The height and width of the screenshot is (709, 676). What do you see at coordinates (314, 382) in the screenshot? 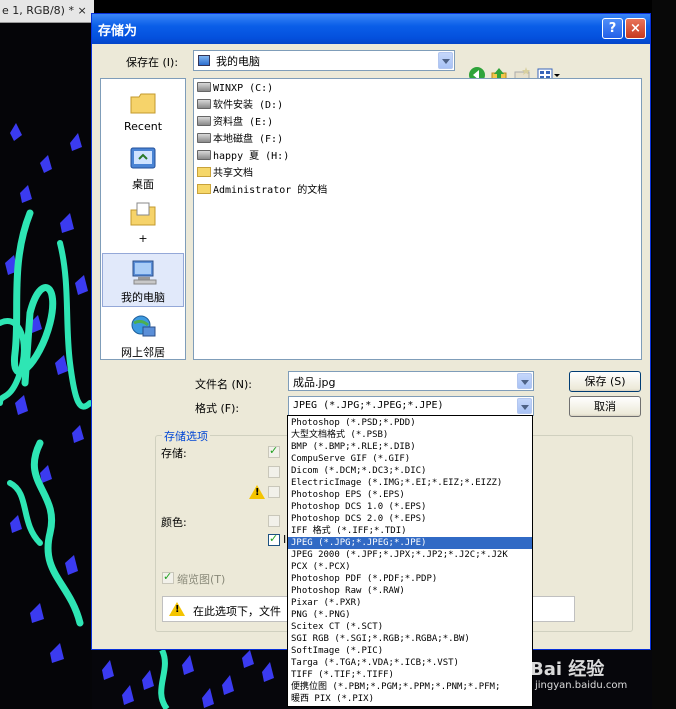
I see `filename-value: 成品.jpg` at bounding box center [314, 382].